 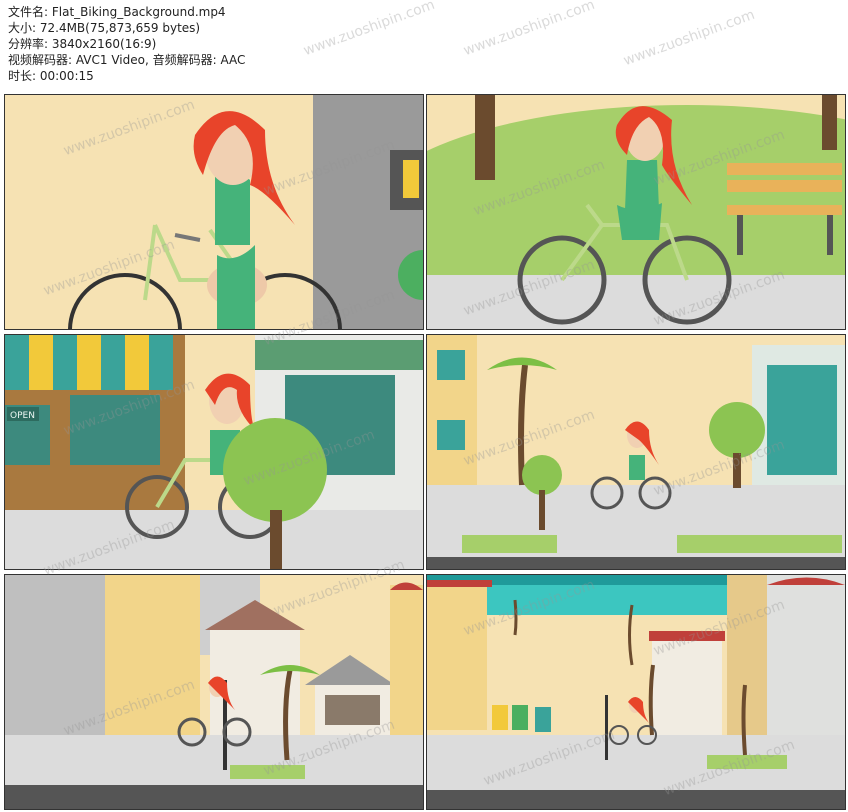 What do you see at coordinates (127, 60) in the screenshot?
I see `codec-info: 视频解码器: AVC1 Video, 音频解码器: AAC` at bounding box center [127, 60].